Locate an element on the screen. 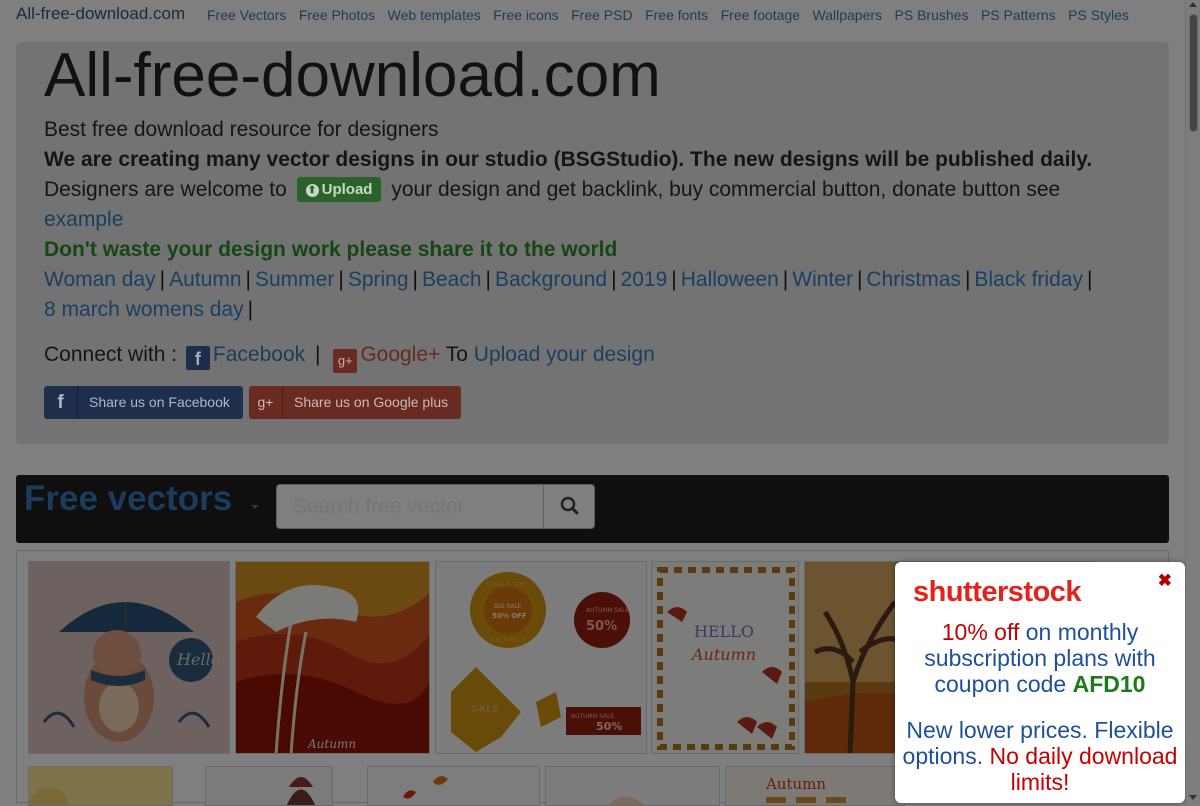 The image size is (1200, 806). hello-text: Hello is located at coordinates (198, 659).